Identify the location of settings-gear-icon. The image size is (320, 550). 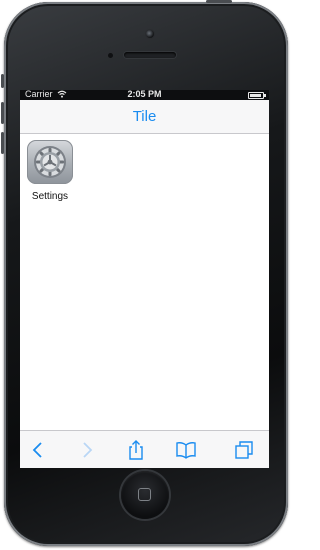
(50, 162).